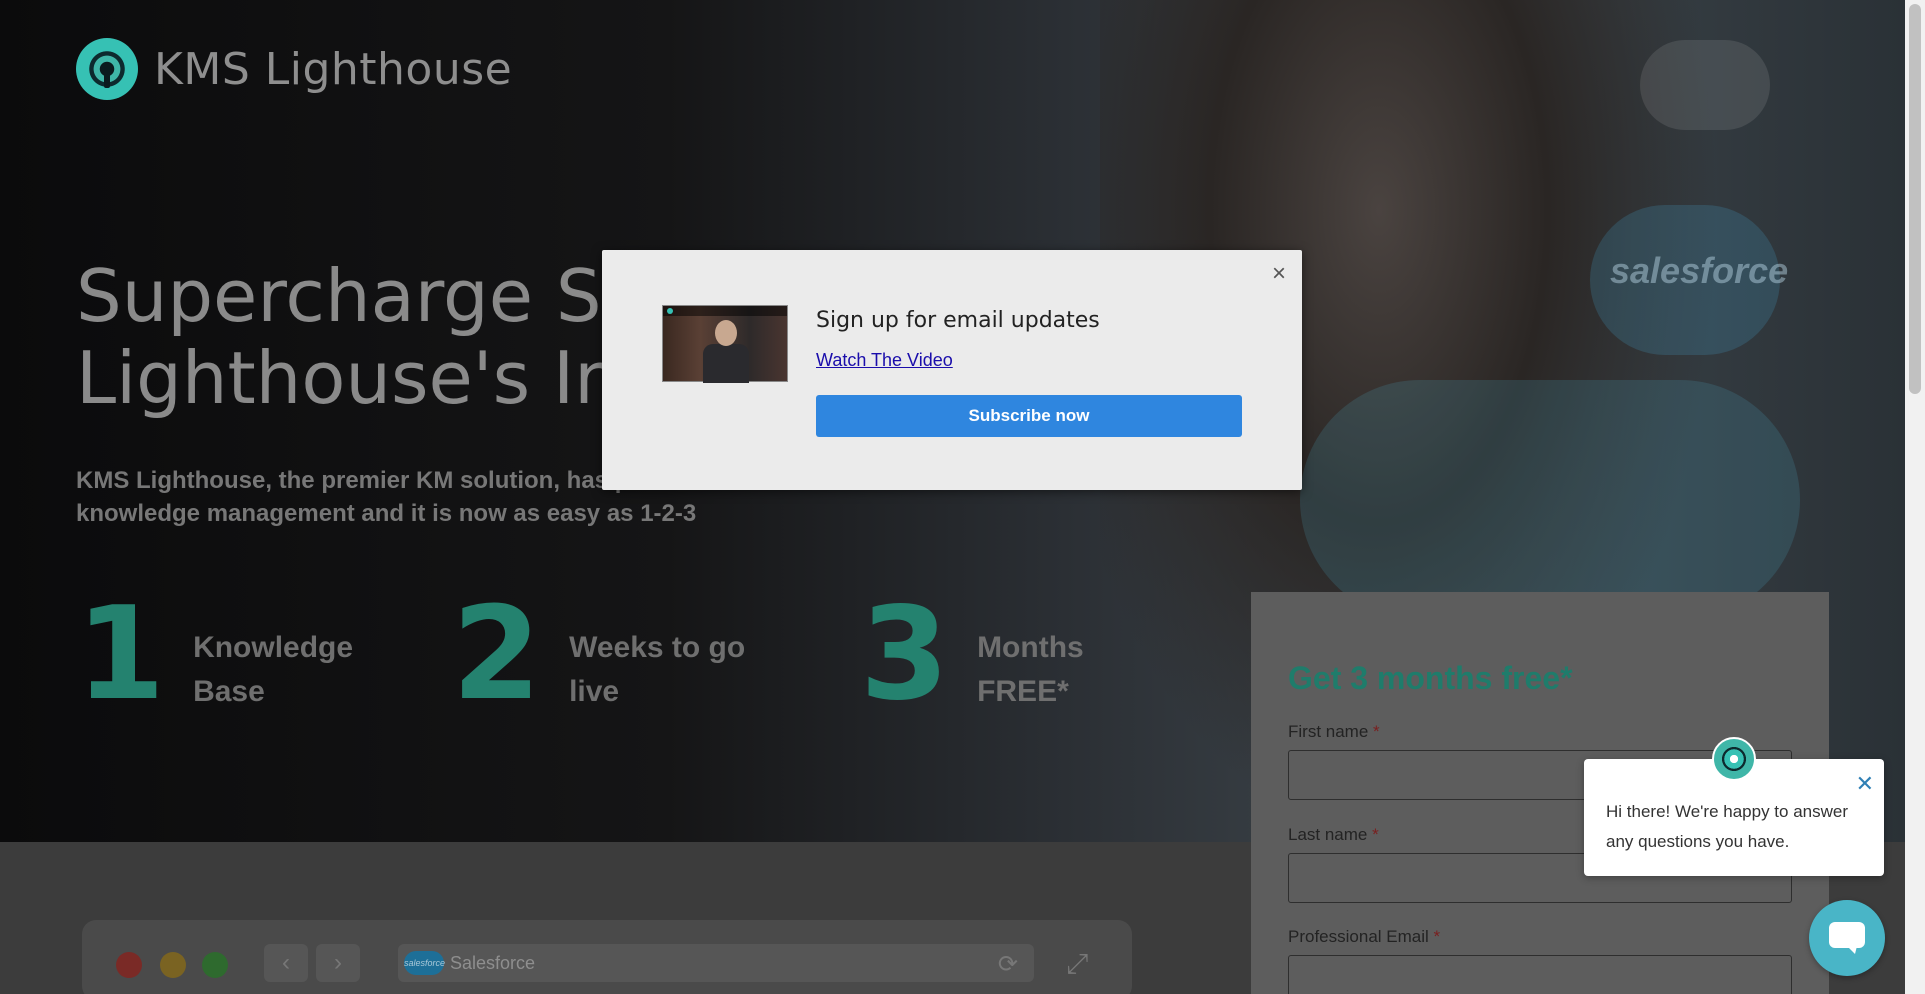 The height and width of the screenshot is (994, 1925). I want to click on last-name-label: Last name *, so click(1333, 835).